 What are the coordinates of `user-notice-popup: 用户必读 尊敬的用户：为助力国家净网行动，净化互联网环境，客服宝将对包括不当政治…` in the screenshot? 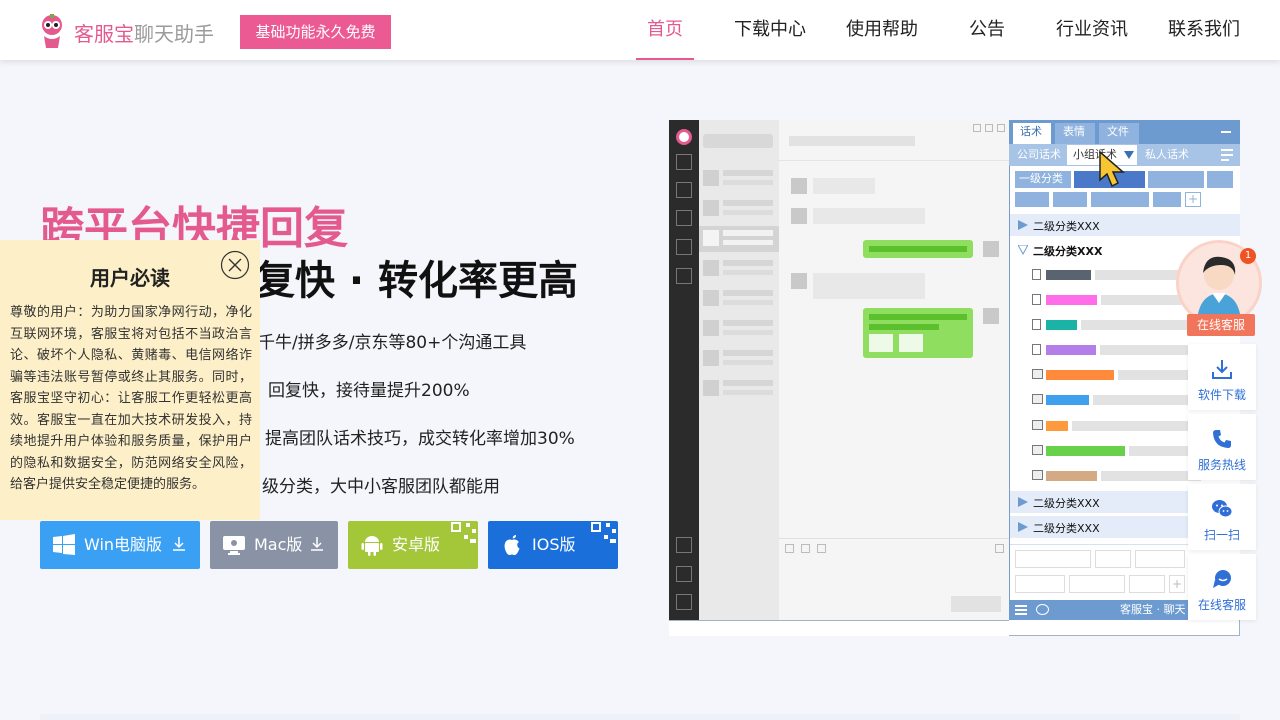 It's located at (130, 380).